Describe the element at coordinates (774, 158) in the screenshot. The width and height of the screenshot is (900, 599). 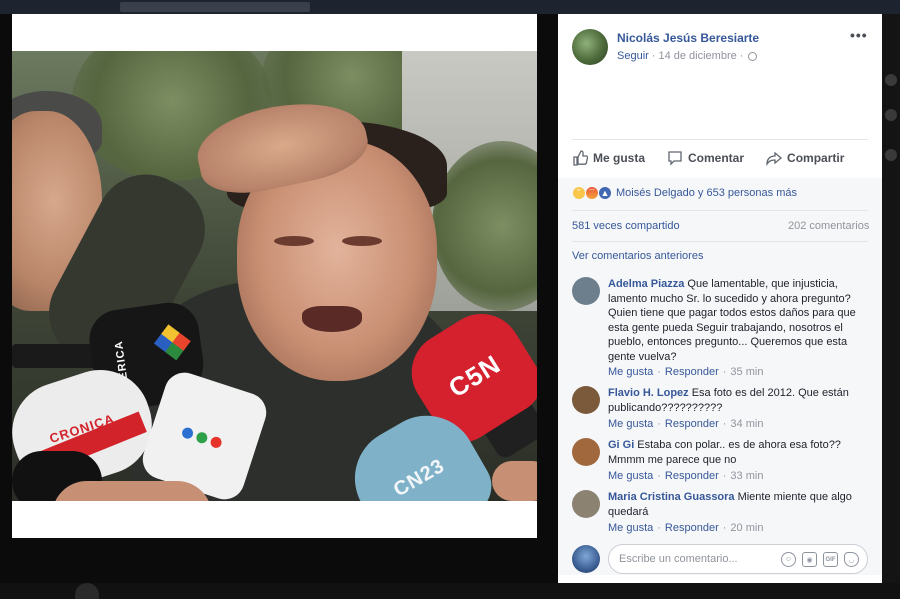
I see `share-icon` at that location.